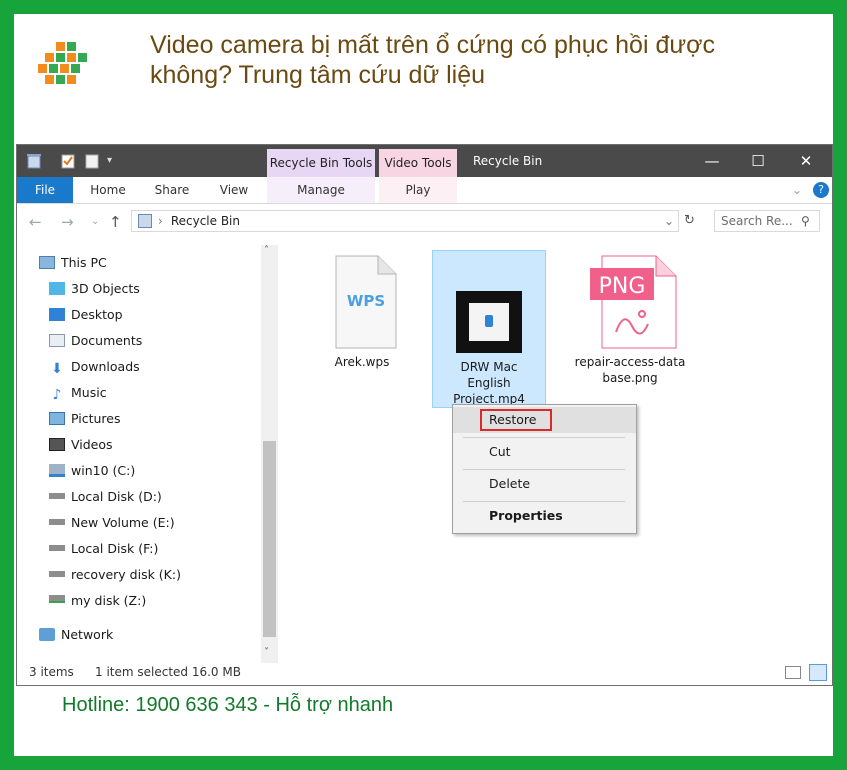 Image resolution: width=847 pixels, height=770 pixels. I want to click on nav-item-music: ♪ Music, so click(78, 393).